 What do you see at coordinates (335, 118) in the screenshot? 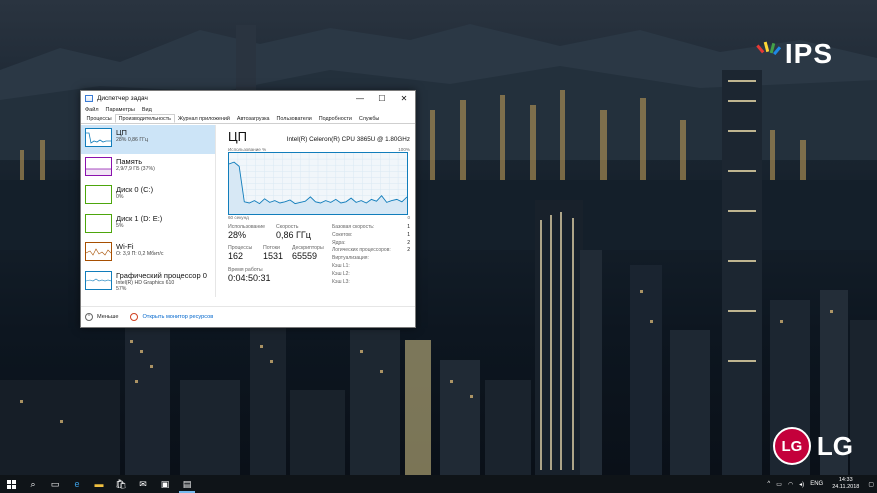
I see `tab-details: Подробности` at bounding box center [335, 118].